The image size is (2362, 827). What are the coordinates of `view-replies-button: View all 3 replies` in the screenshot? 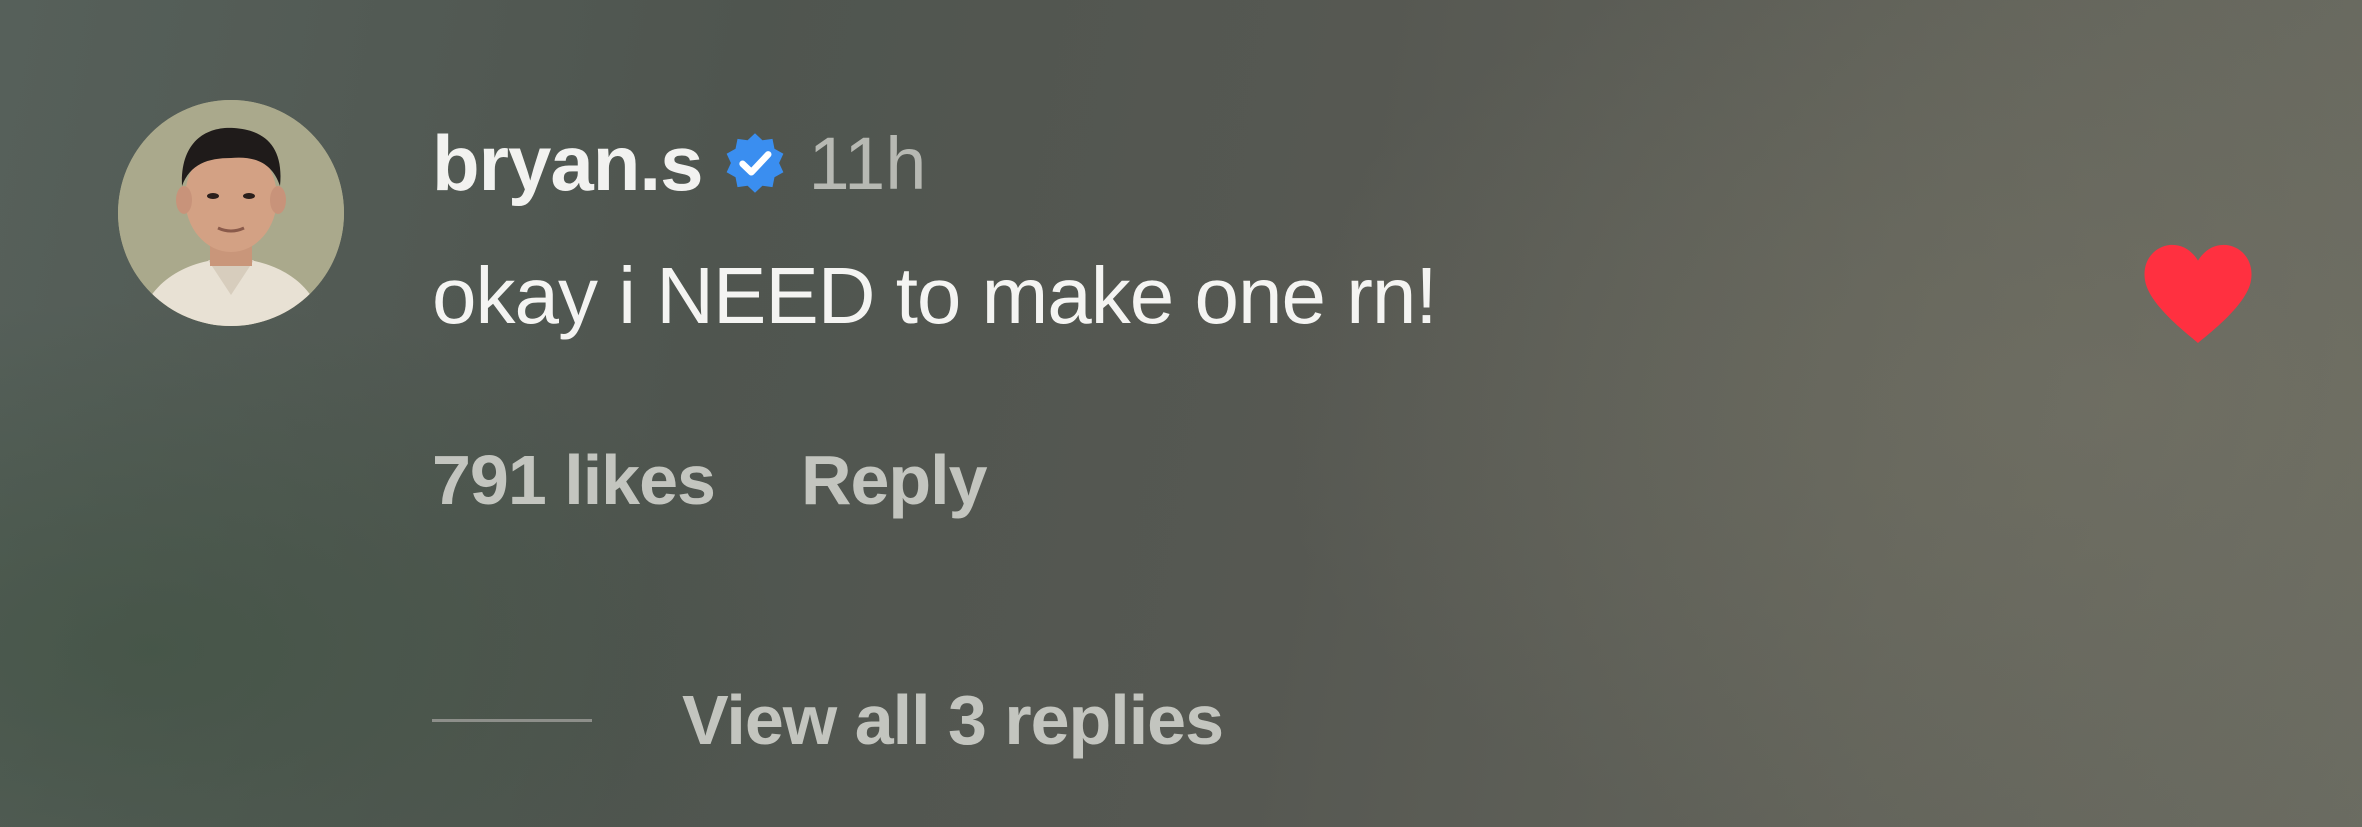 It's located at (953, 720).